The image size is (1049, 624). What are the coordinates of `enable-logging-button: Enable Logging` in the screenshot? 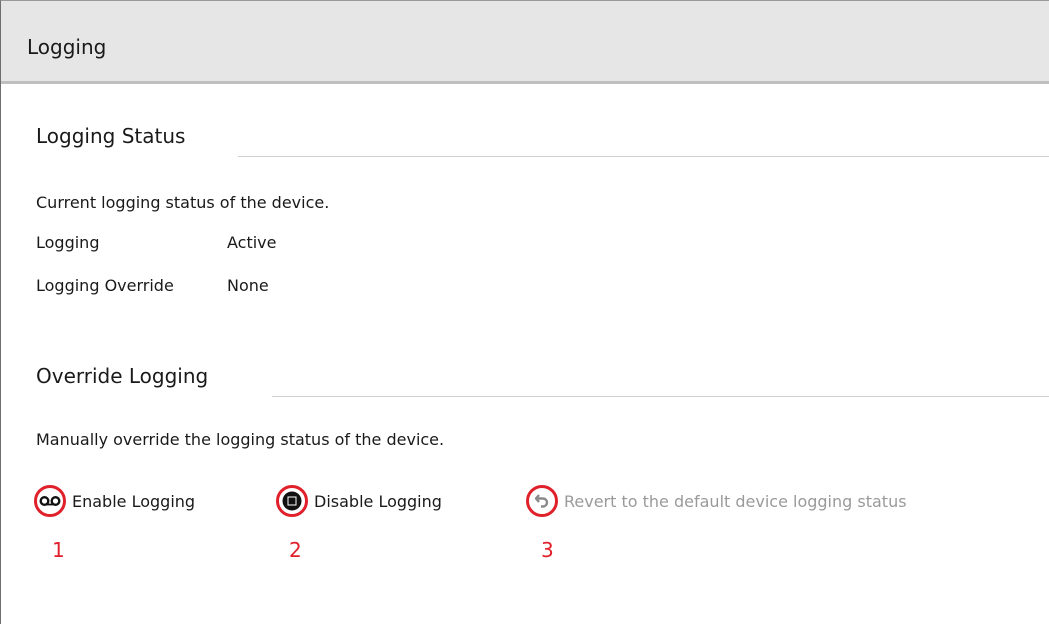 It's located at (114, 501).